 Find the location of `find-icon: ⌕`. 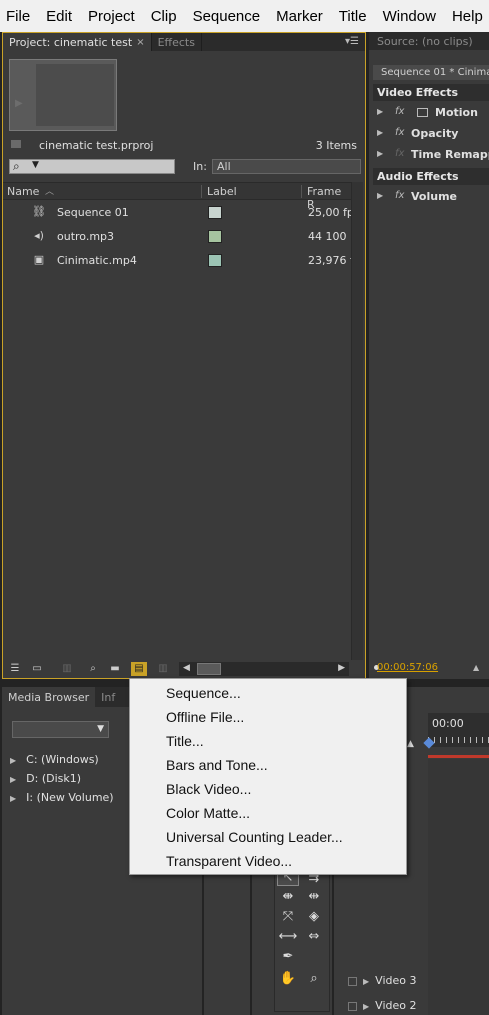

find-icon: ⌕ is located at coordinates (93, 669).